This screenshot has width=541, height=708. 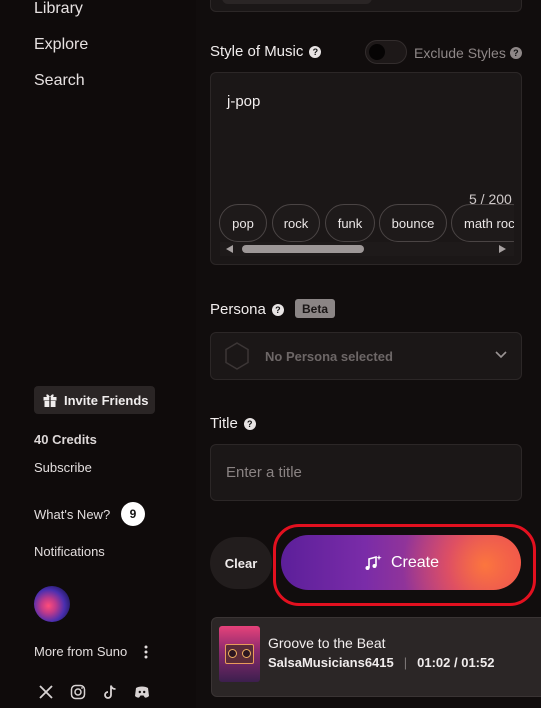 What do you see at coordinates (243, 101) in the screenshot?
I see `style-input-value: j-pop` at bounding box center [243, 101].